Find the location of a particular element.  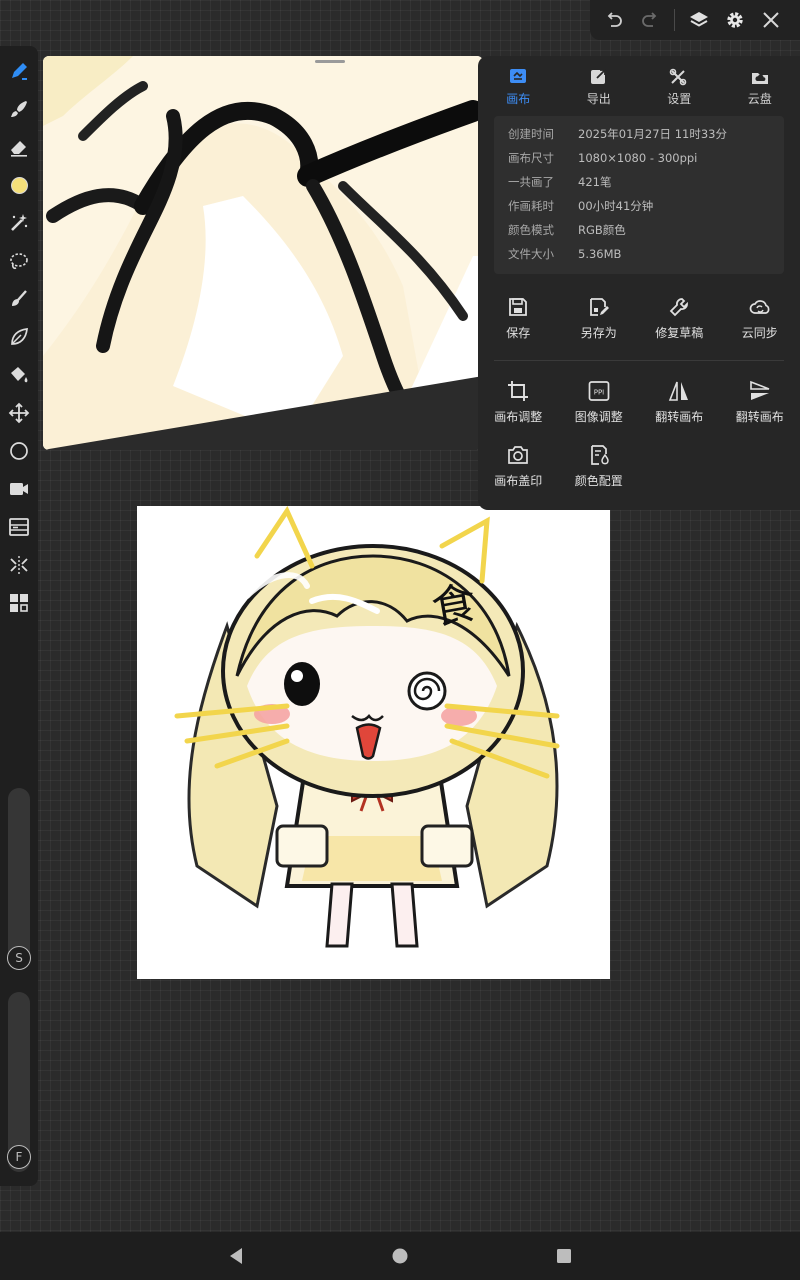

cloud-sync-button: 云同步 is located at coordinates (760, 318).